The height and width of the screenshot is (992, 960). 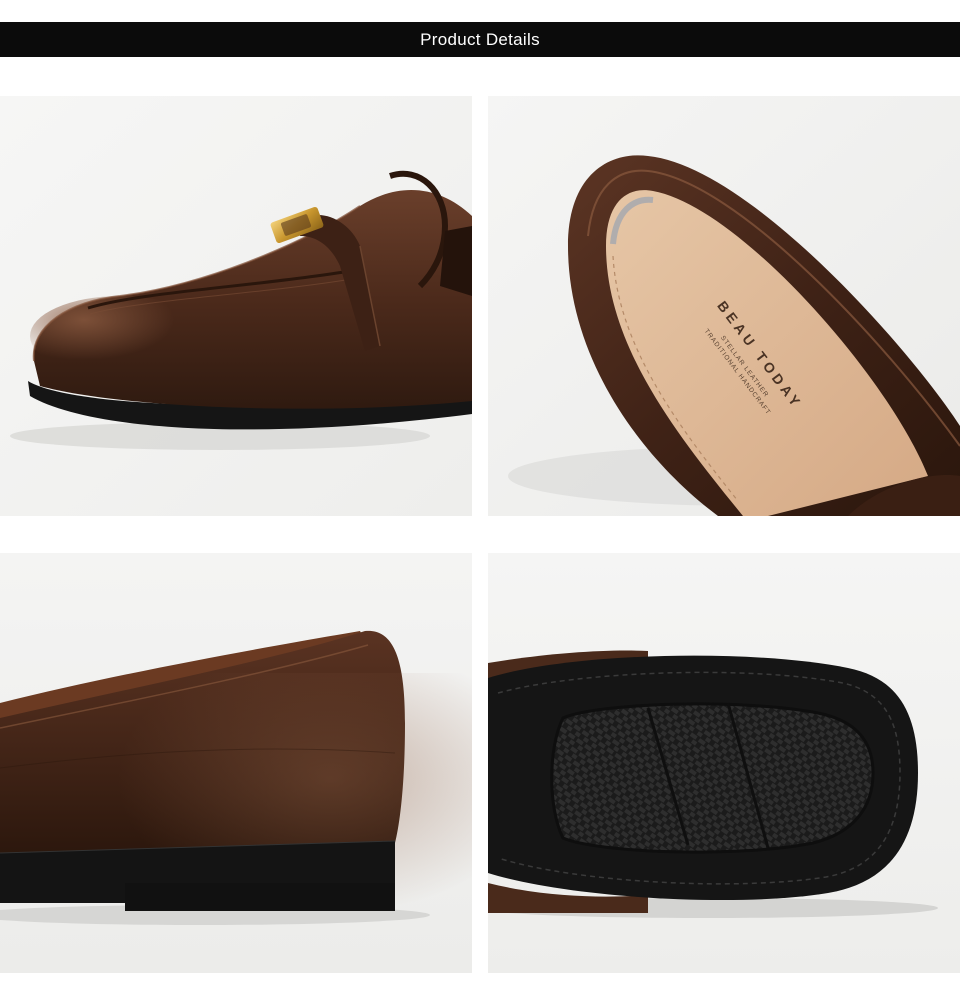 I want to click on product-details-banner: Product Details, so click(x=480, y=39).